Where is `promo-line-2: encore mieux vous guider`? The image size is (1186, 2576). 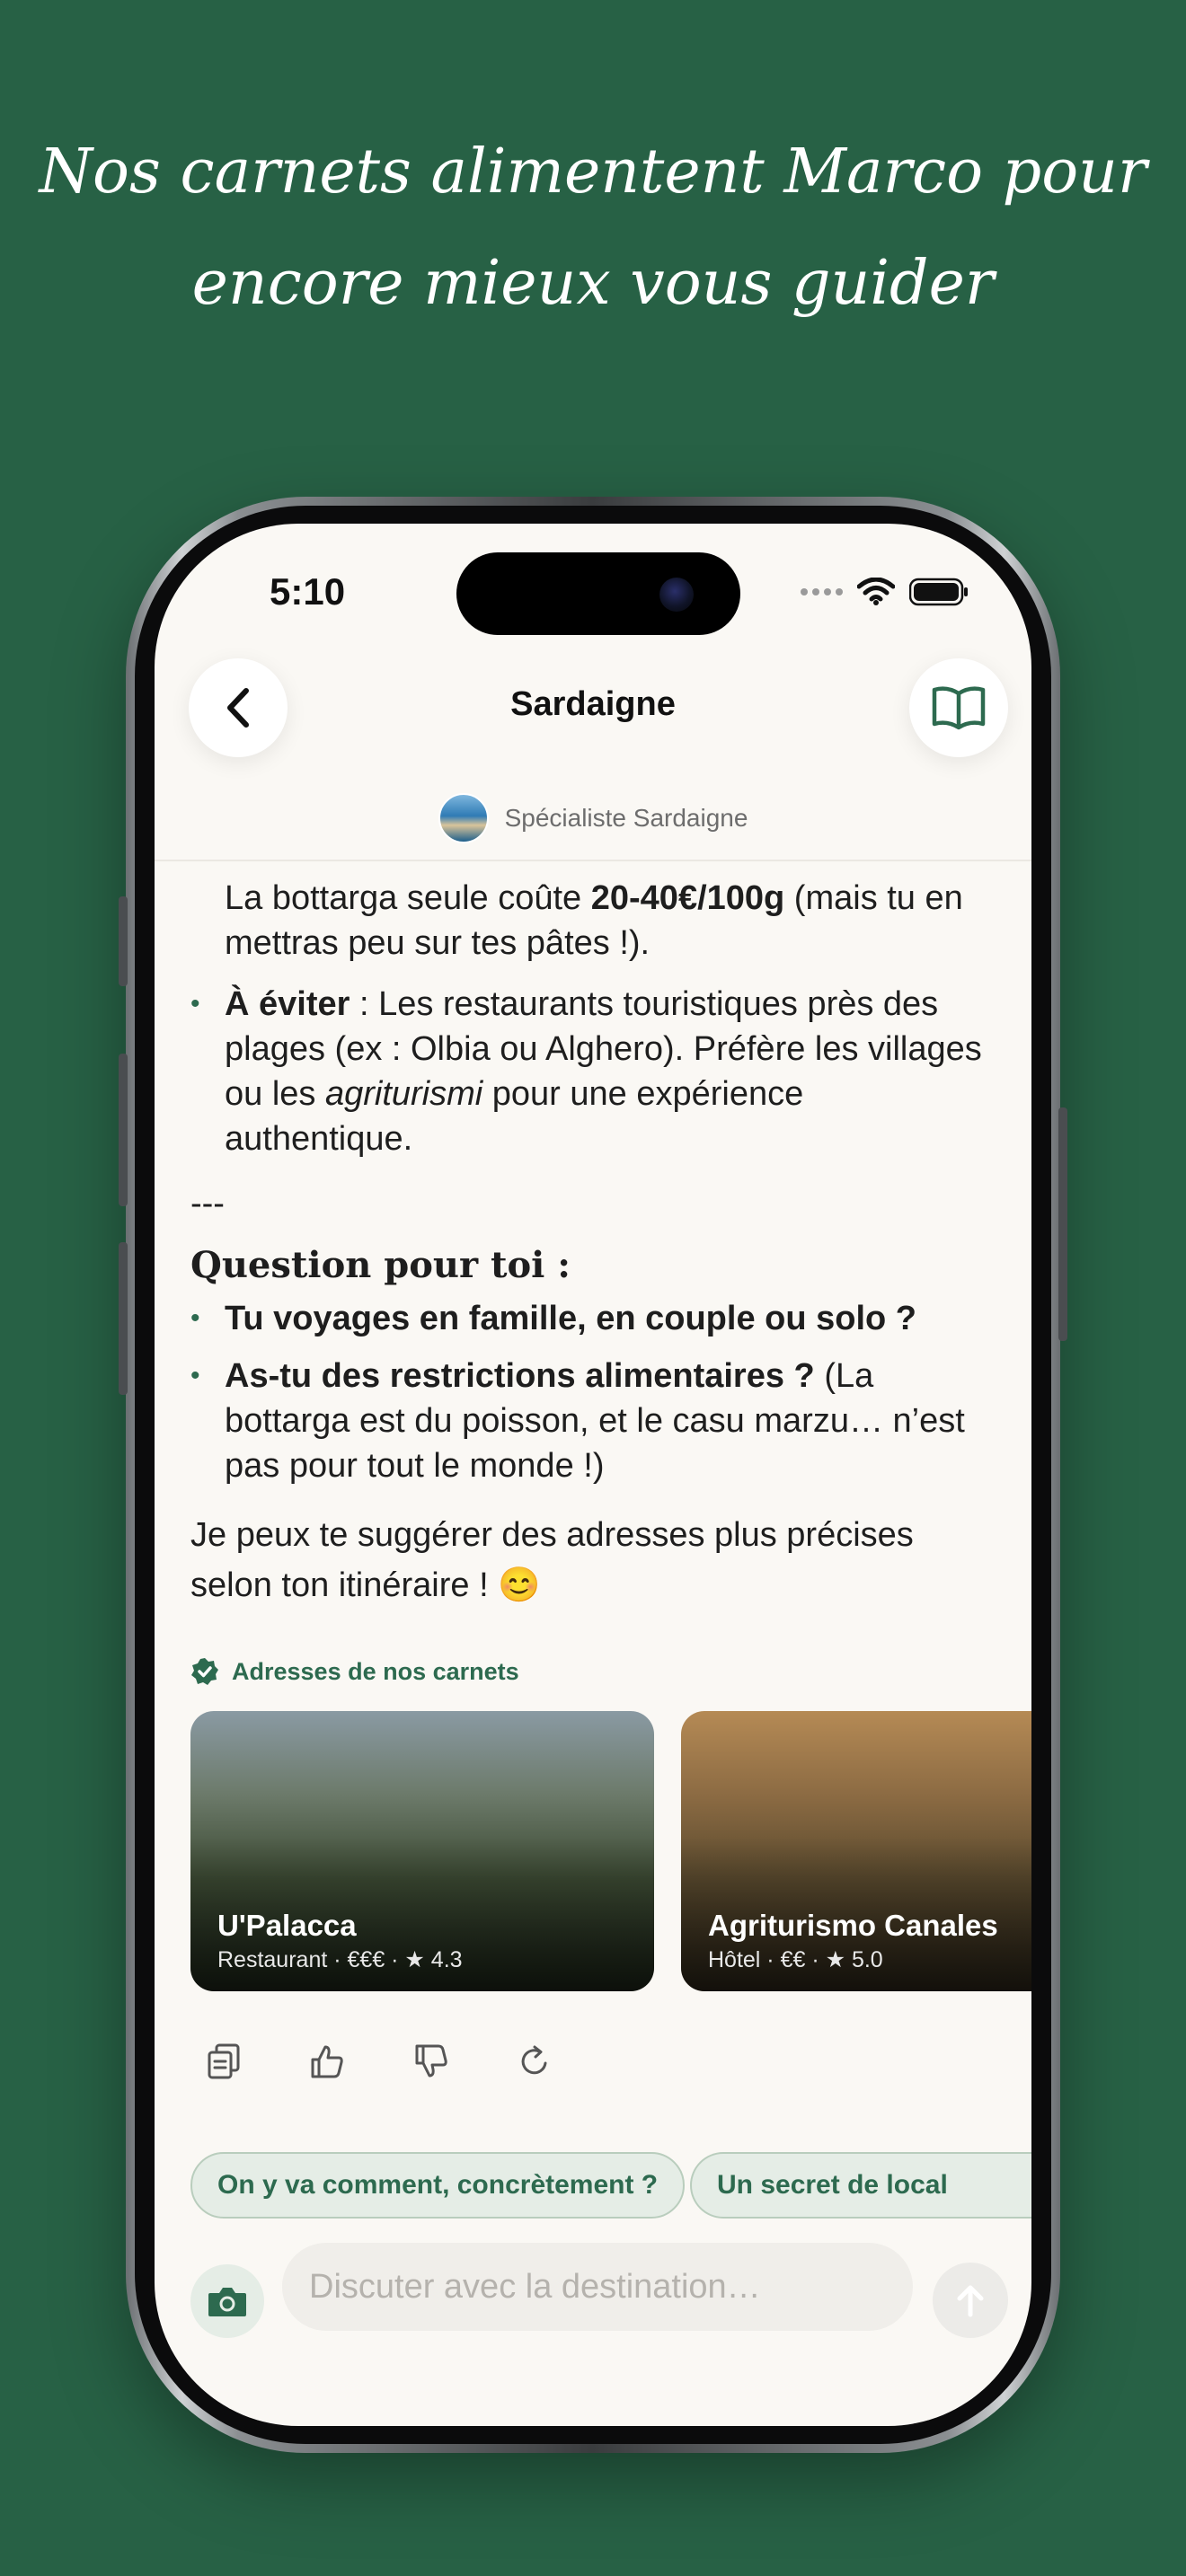 promo-line-2: encore mieux vous guider is located at coordinates (593, 283).